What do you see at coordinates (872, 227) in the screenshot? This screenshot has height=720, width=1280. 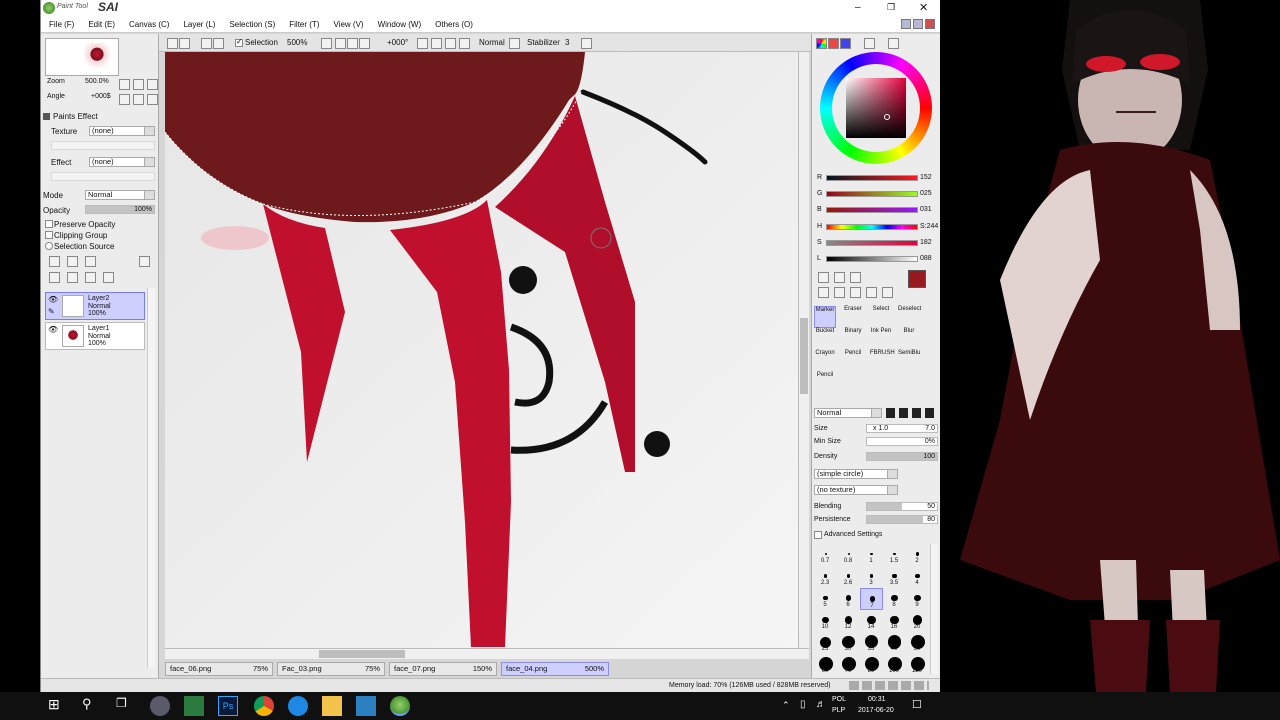 I see `h-slider` at bounding box center [872, 227].